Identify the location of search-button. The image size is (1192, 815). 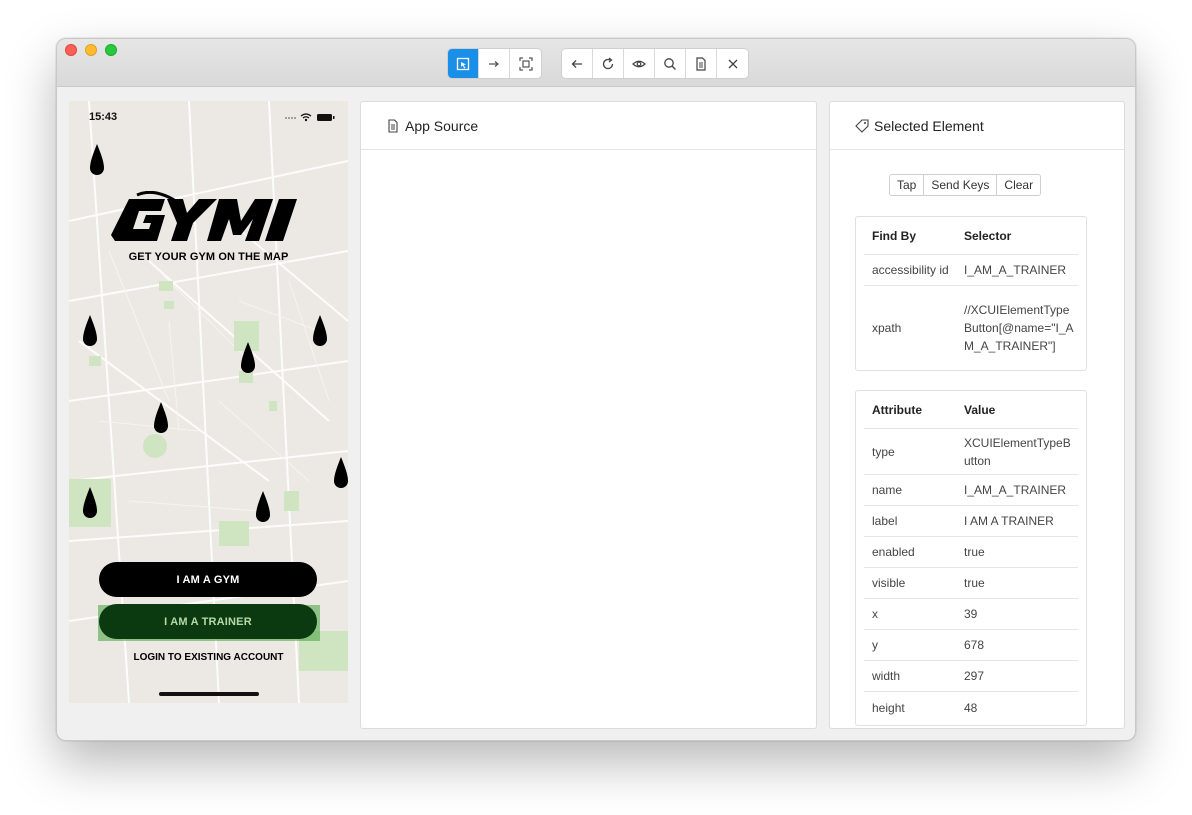
(670, 63).